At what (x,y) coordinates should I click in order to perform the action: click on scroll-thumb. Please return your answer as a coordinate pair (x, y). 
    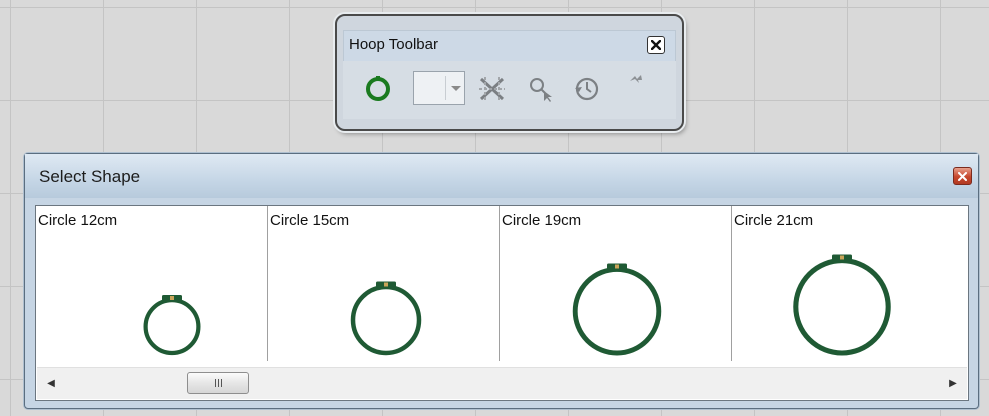
    Looking at the image, I should click on (218, 383).